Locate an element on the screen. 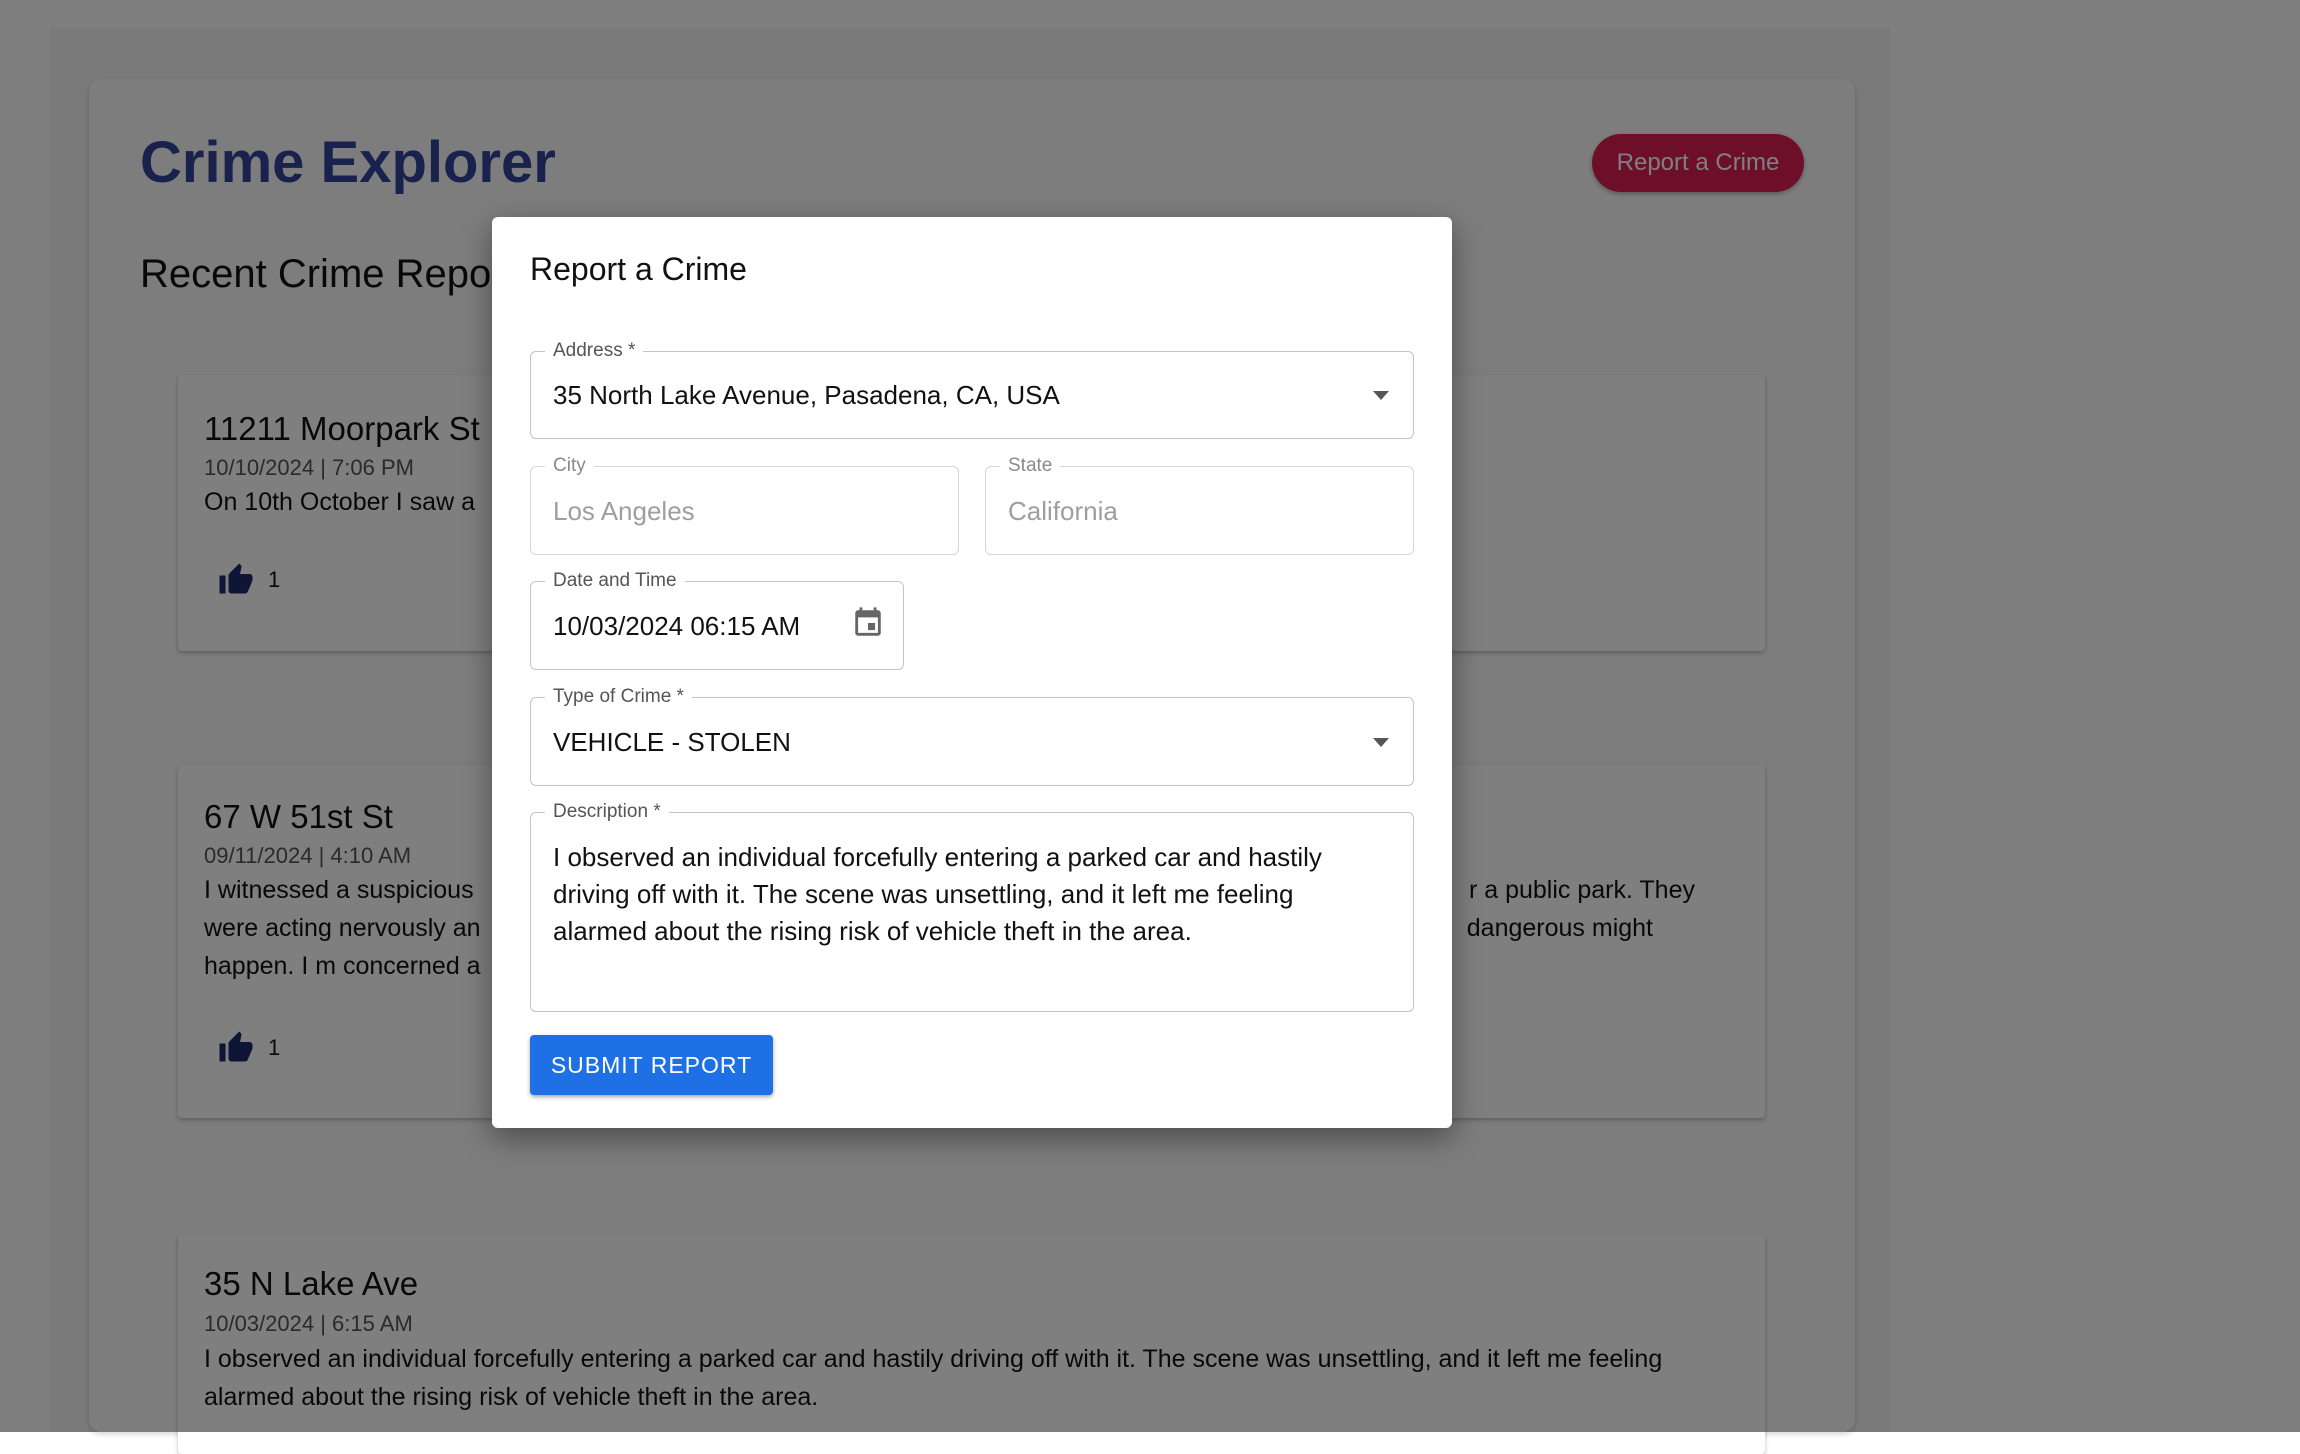  description-label: Description * is located at coordinates (607, 812).